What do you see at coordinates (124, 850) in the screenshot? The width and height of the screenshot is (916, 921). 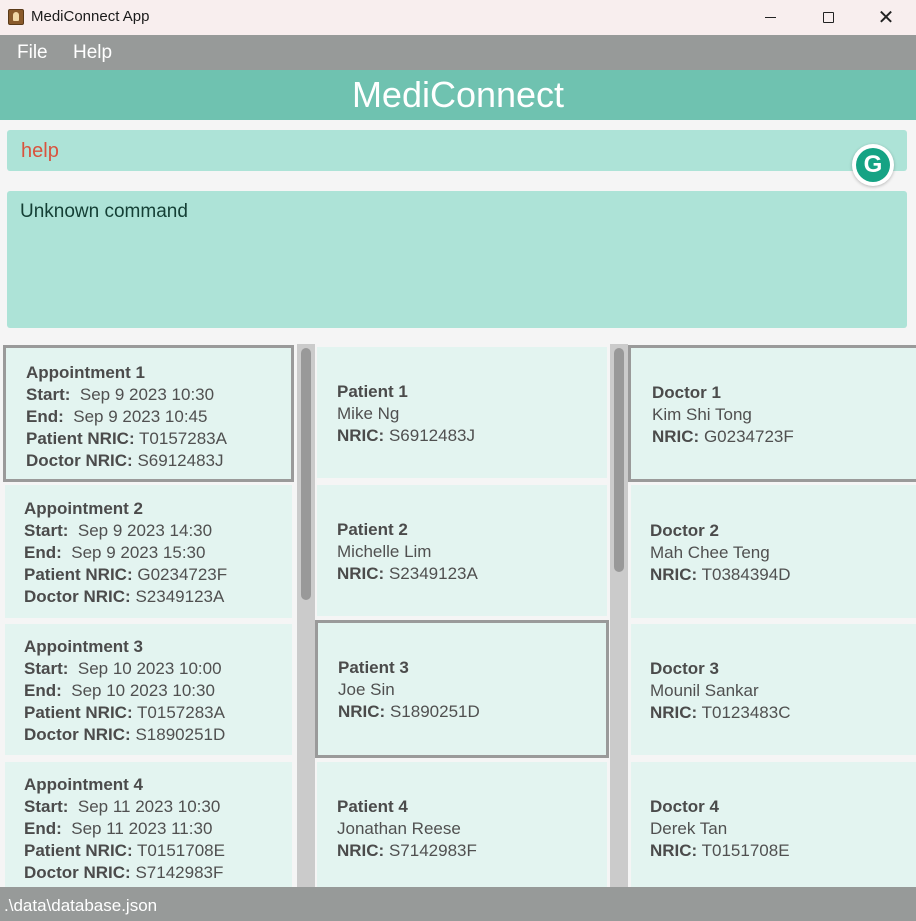 I see `appointment-patient-nric: Patient NRIC: T0151708E` at bounding box center [124, 850].